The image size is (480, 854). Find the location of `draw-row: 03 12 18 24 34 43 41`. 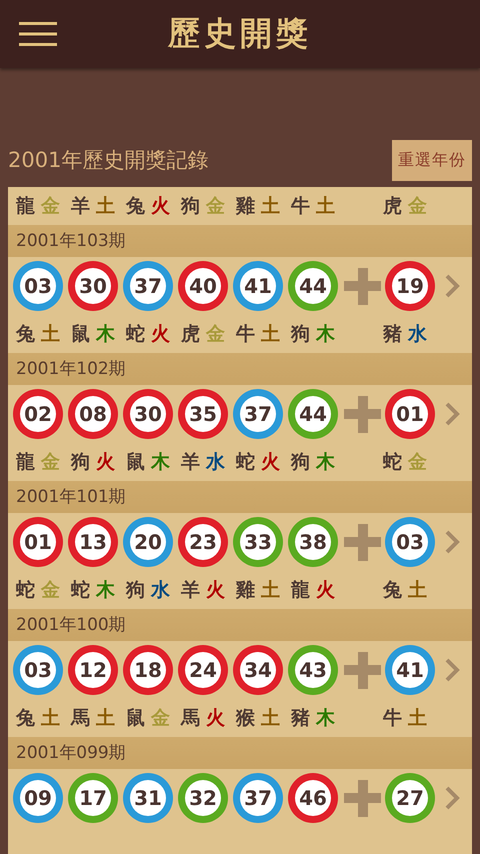

draw-row: 03 12 18 24 34 43 41 is located at coordinates (240, 670).